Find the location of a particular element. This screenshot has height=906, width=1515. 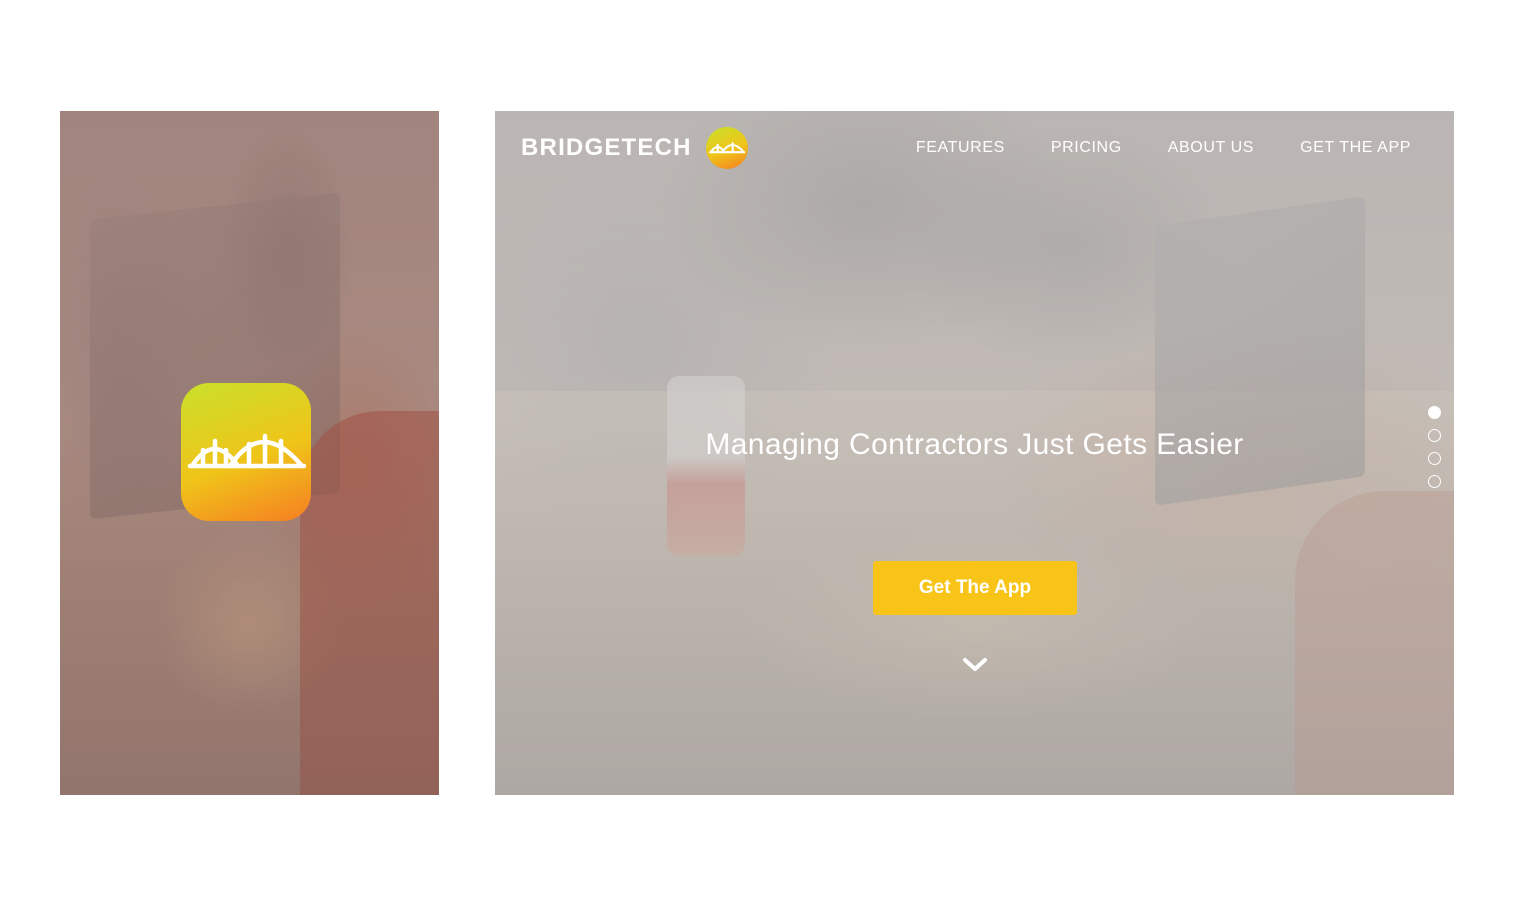

chevron-down-icon is located at coordinates (975, 664).